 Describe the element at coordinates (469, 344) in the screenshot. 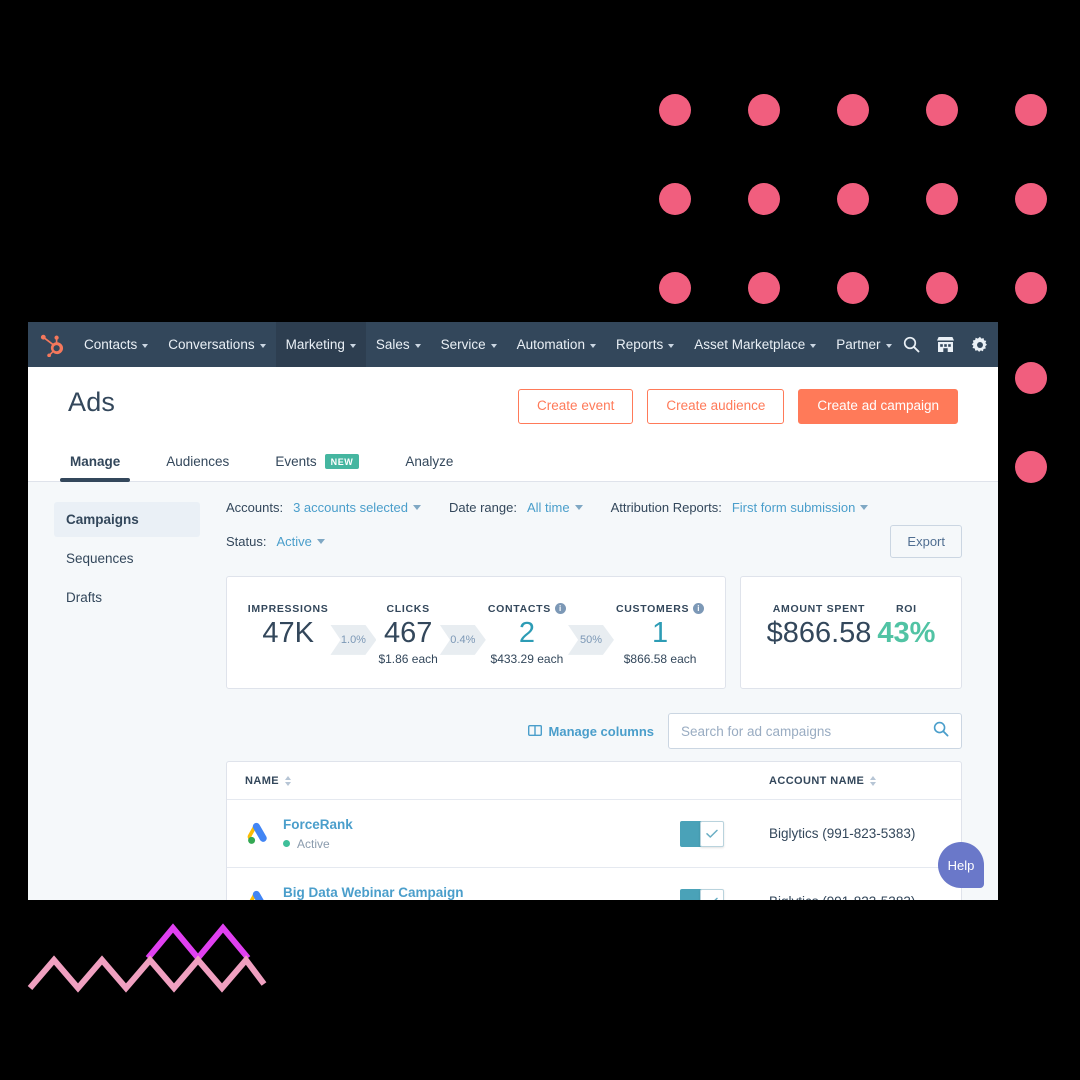

I see `nav-item-service: Service` at that location.